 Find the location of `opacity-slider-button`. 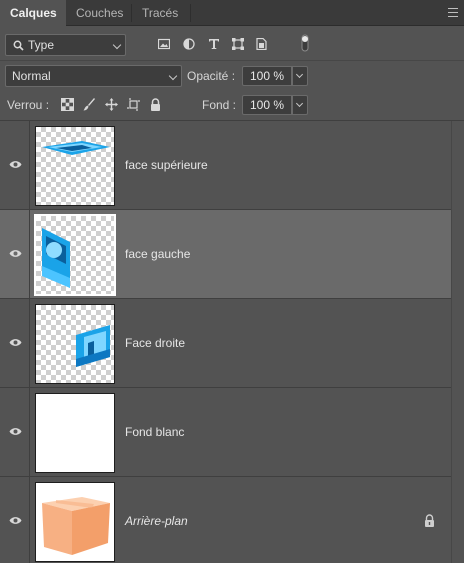

opacity-slider-button is located at coordinates (300, 76).